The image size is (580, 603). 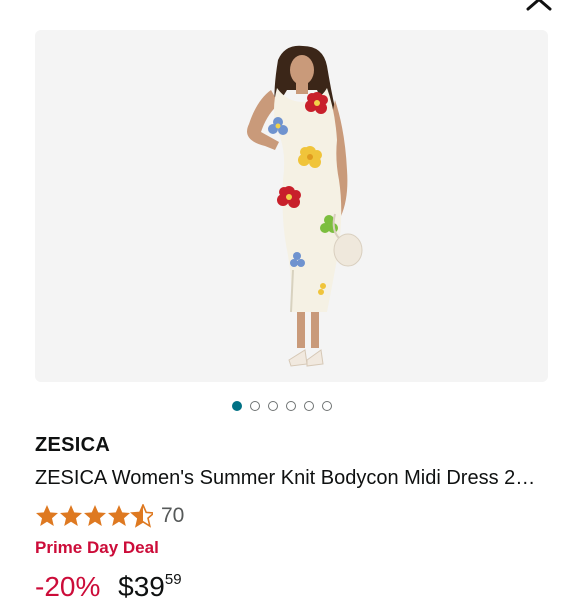 What do you see at coordinates (68, 586) in the screenshot?
I see `discount-percent: -20%` at bounding box center [68, 586].